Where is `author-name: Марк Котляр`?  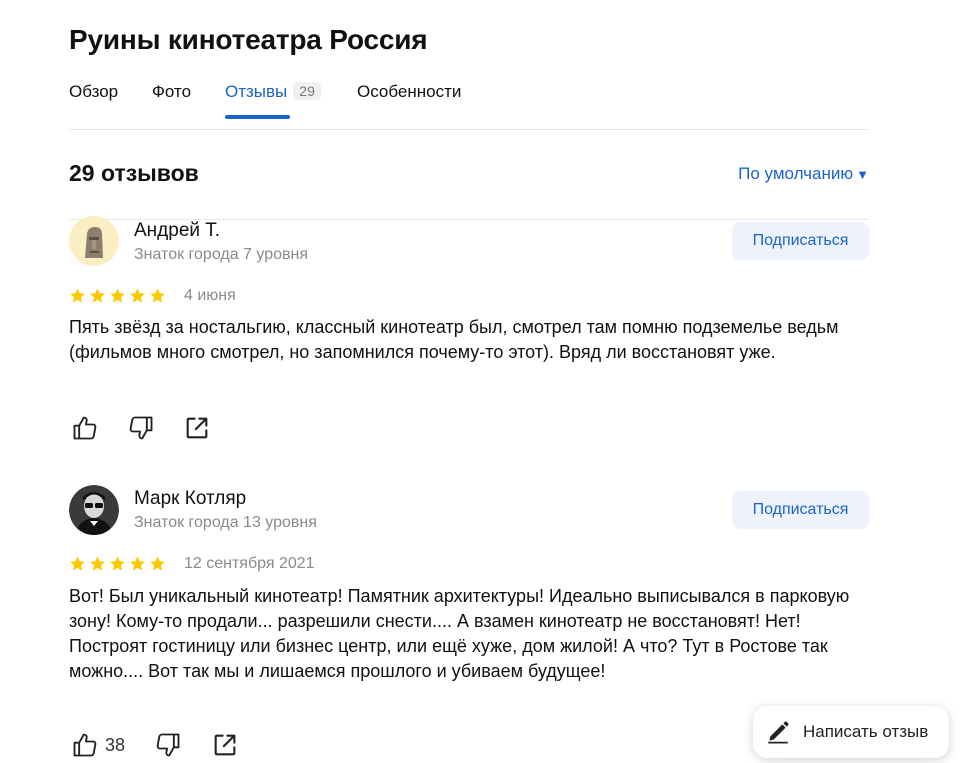
author-name: Марк Котляр is located at coordinates (190, 499).